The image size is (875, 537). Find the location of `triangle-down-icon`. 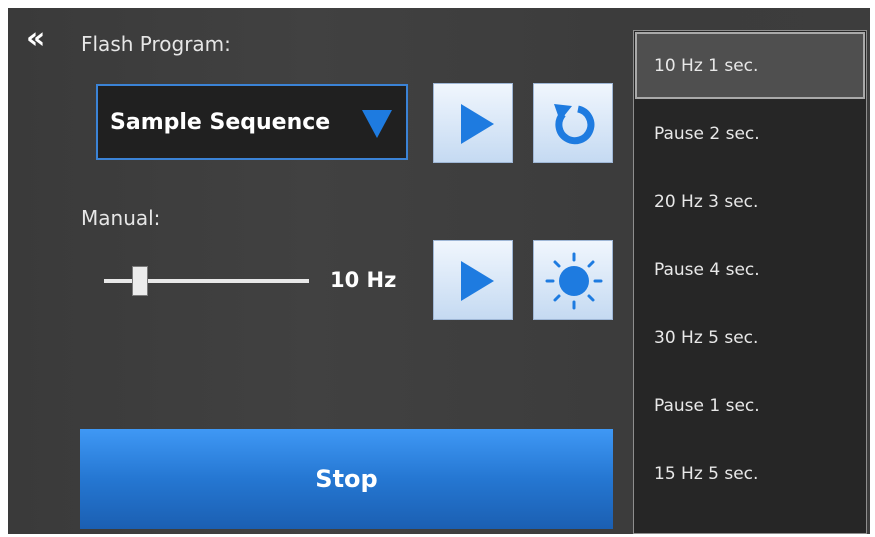

triangle-down-icon is located at coordinates (377, 124).